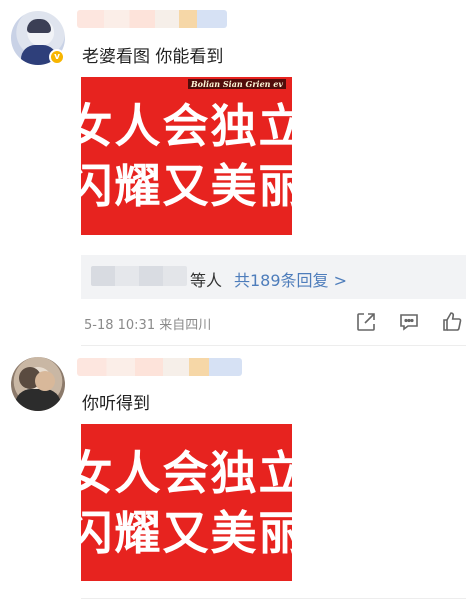  I want to click on meme-image: Bolian Sian Grien ev 女人会独立 闪耀又美丽, so click(186, 156).